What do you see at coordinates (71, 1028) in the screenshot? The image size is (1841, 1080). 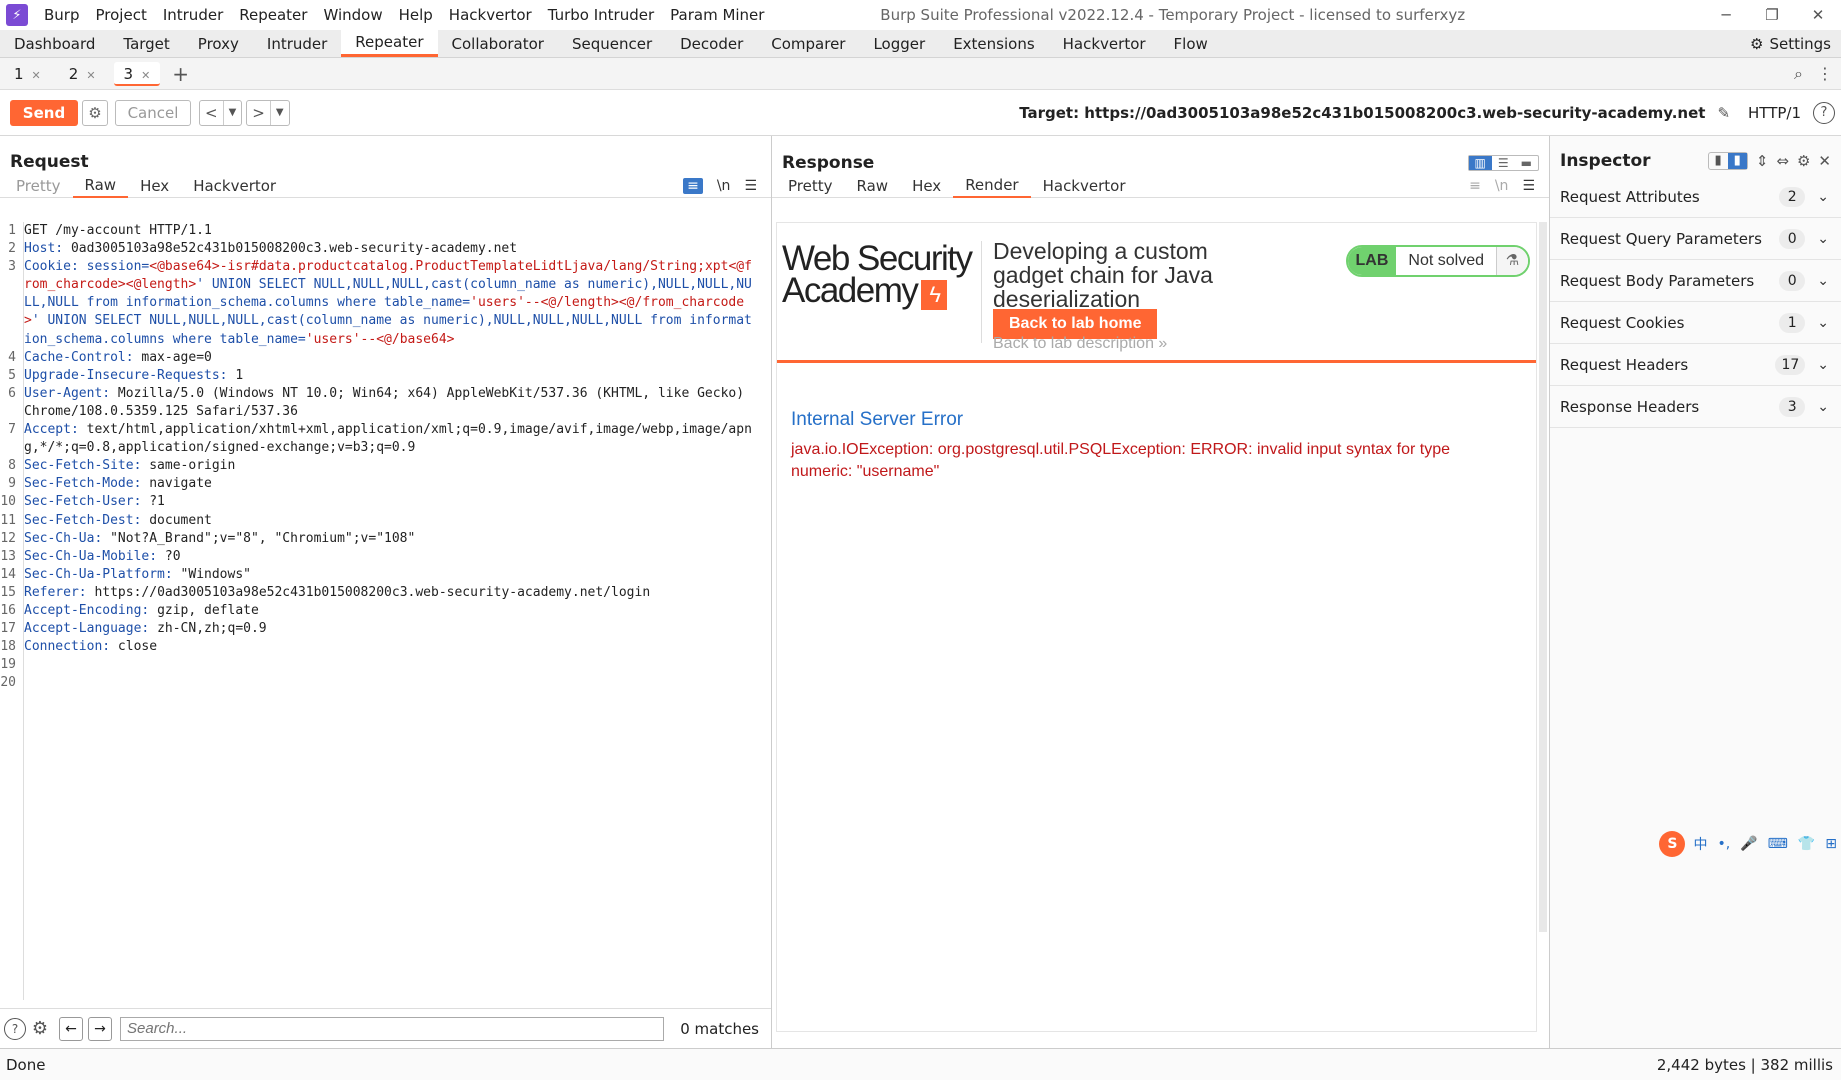 I see `previous-match-icon: ←` at bounding box center [71, 1028].